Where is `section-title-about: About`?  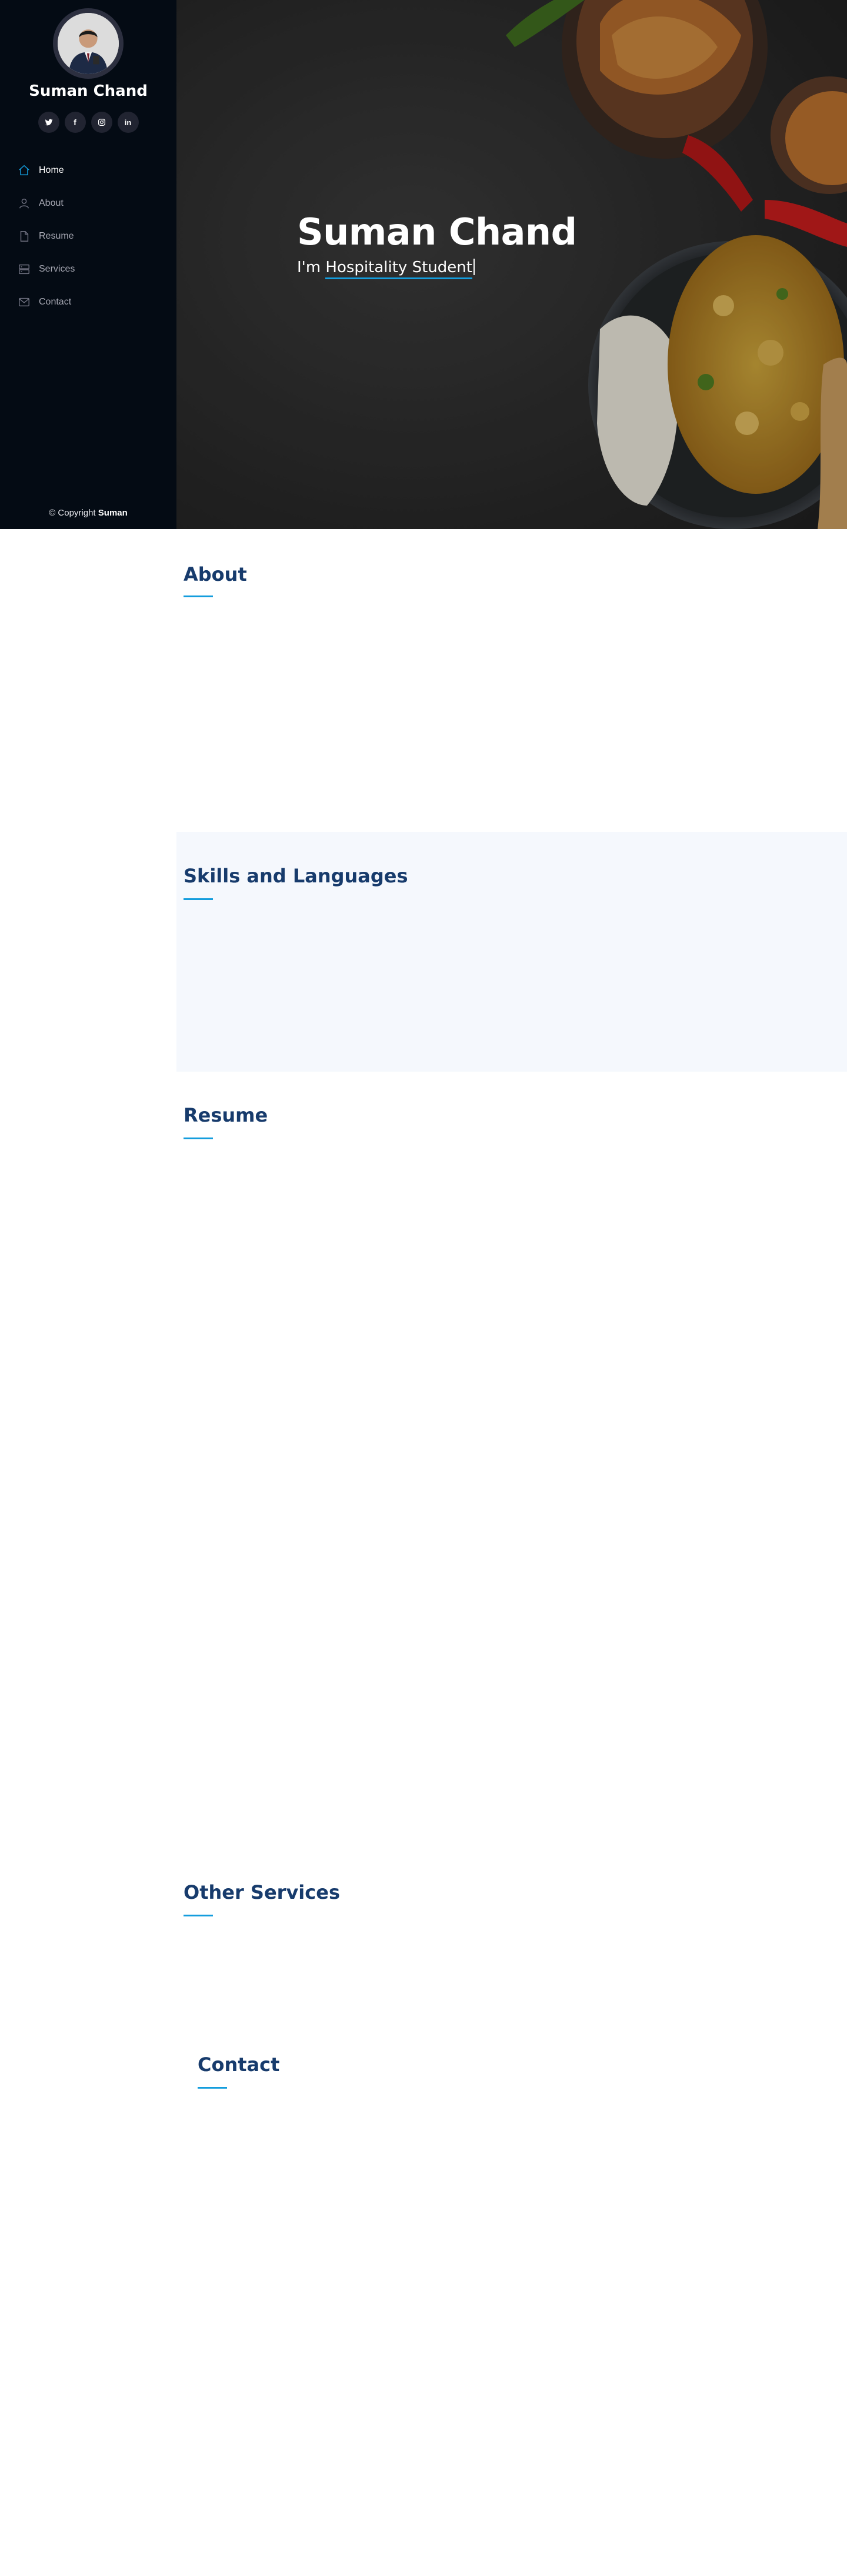 section-title-about: About is located at coordinates (215, 574).